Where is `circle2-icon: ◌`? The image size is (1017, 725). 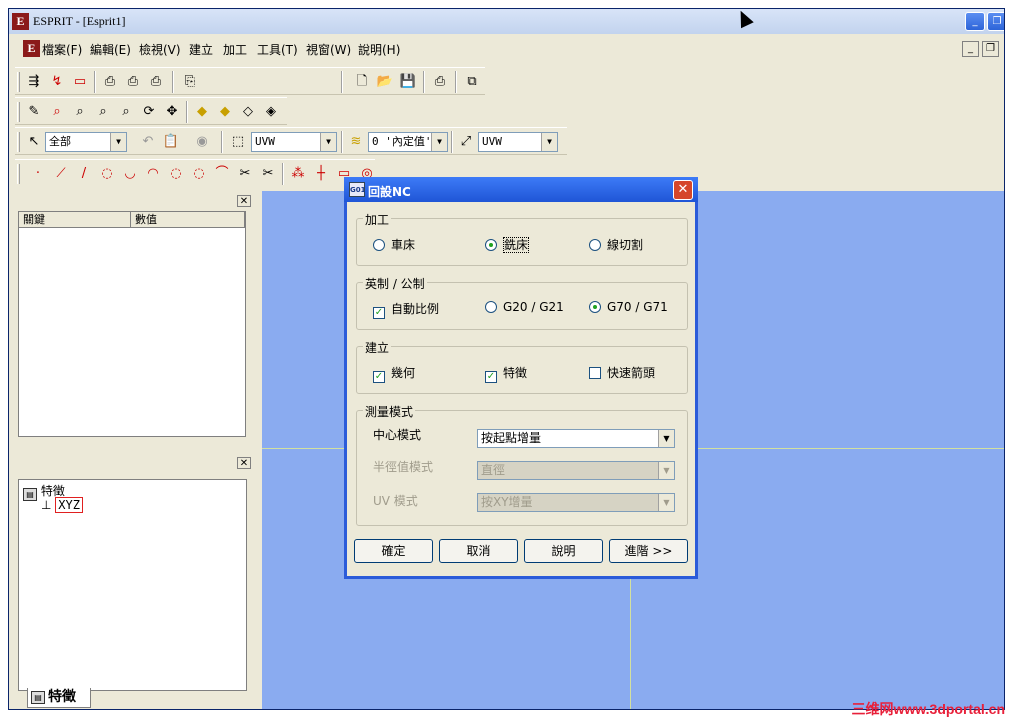
circle2-icon: ◌ is located at coordinates (176, 174).